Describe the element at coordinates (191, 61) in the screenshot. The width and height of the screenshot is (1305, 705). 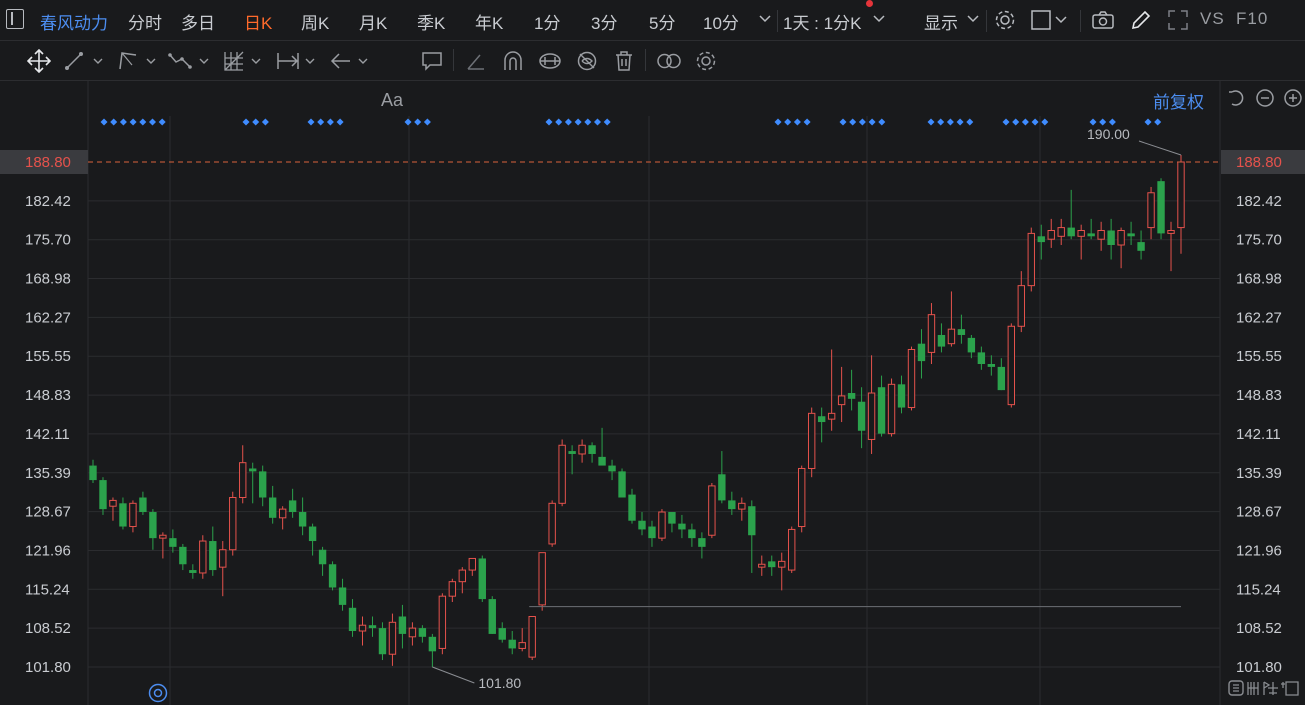
I see `wave-icon` at that location.